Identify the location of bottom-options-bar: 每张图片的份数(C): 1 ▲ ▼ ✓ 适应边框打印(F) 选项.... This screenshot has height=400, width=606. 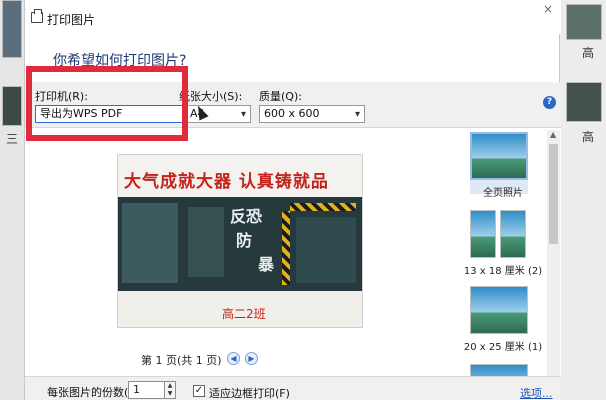
(293, 388).